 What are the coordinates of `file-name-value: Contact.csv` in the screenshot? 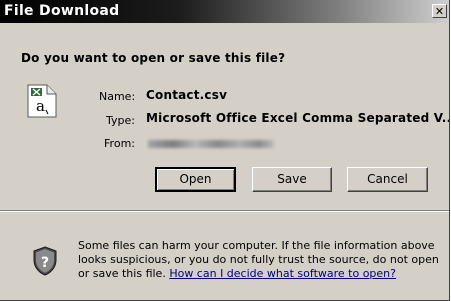 It's located at (187, 95).